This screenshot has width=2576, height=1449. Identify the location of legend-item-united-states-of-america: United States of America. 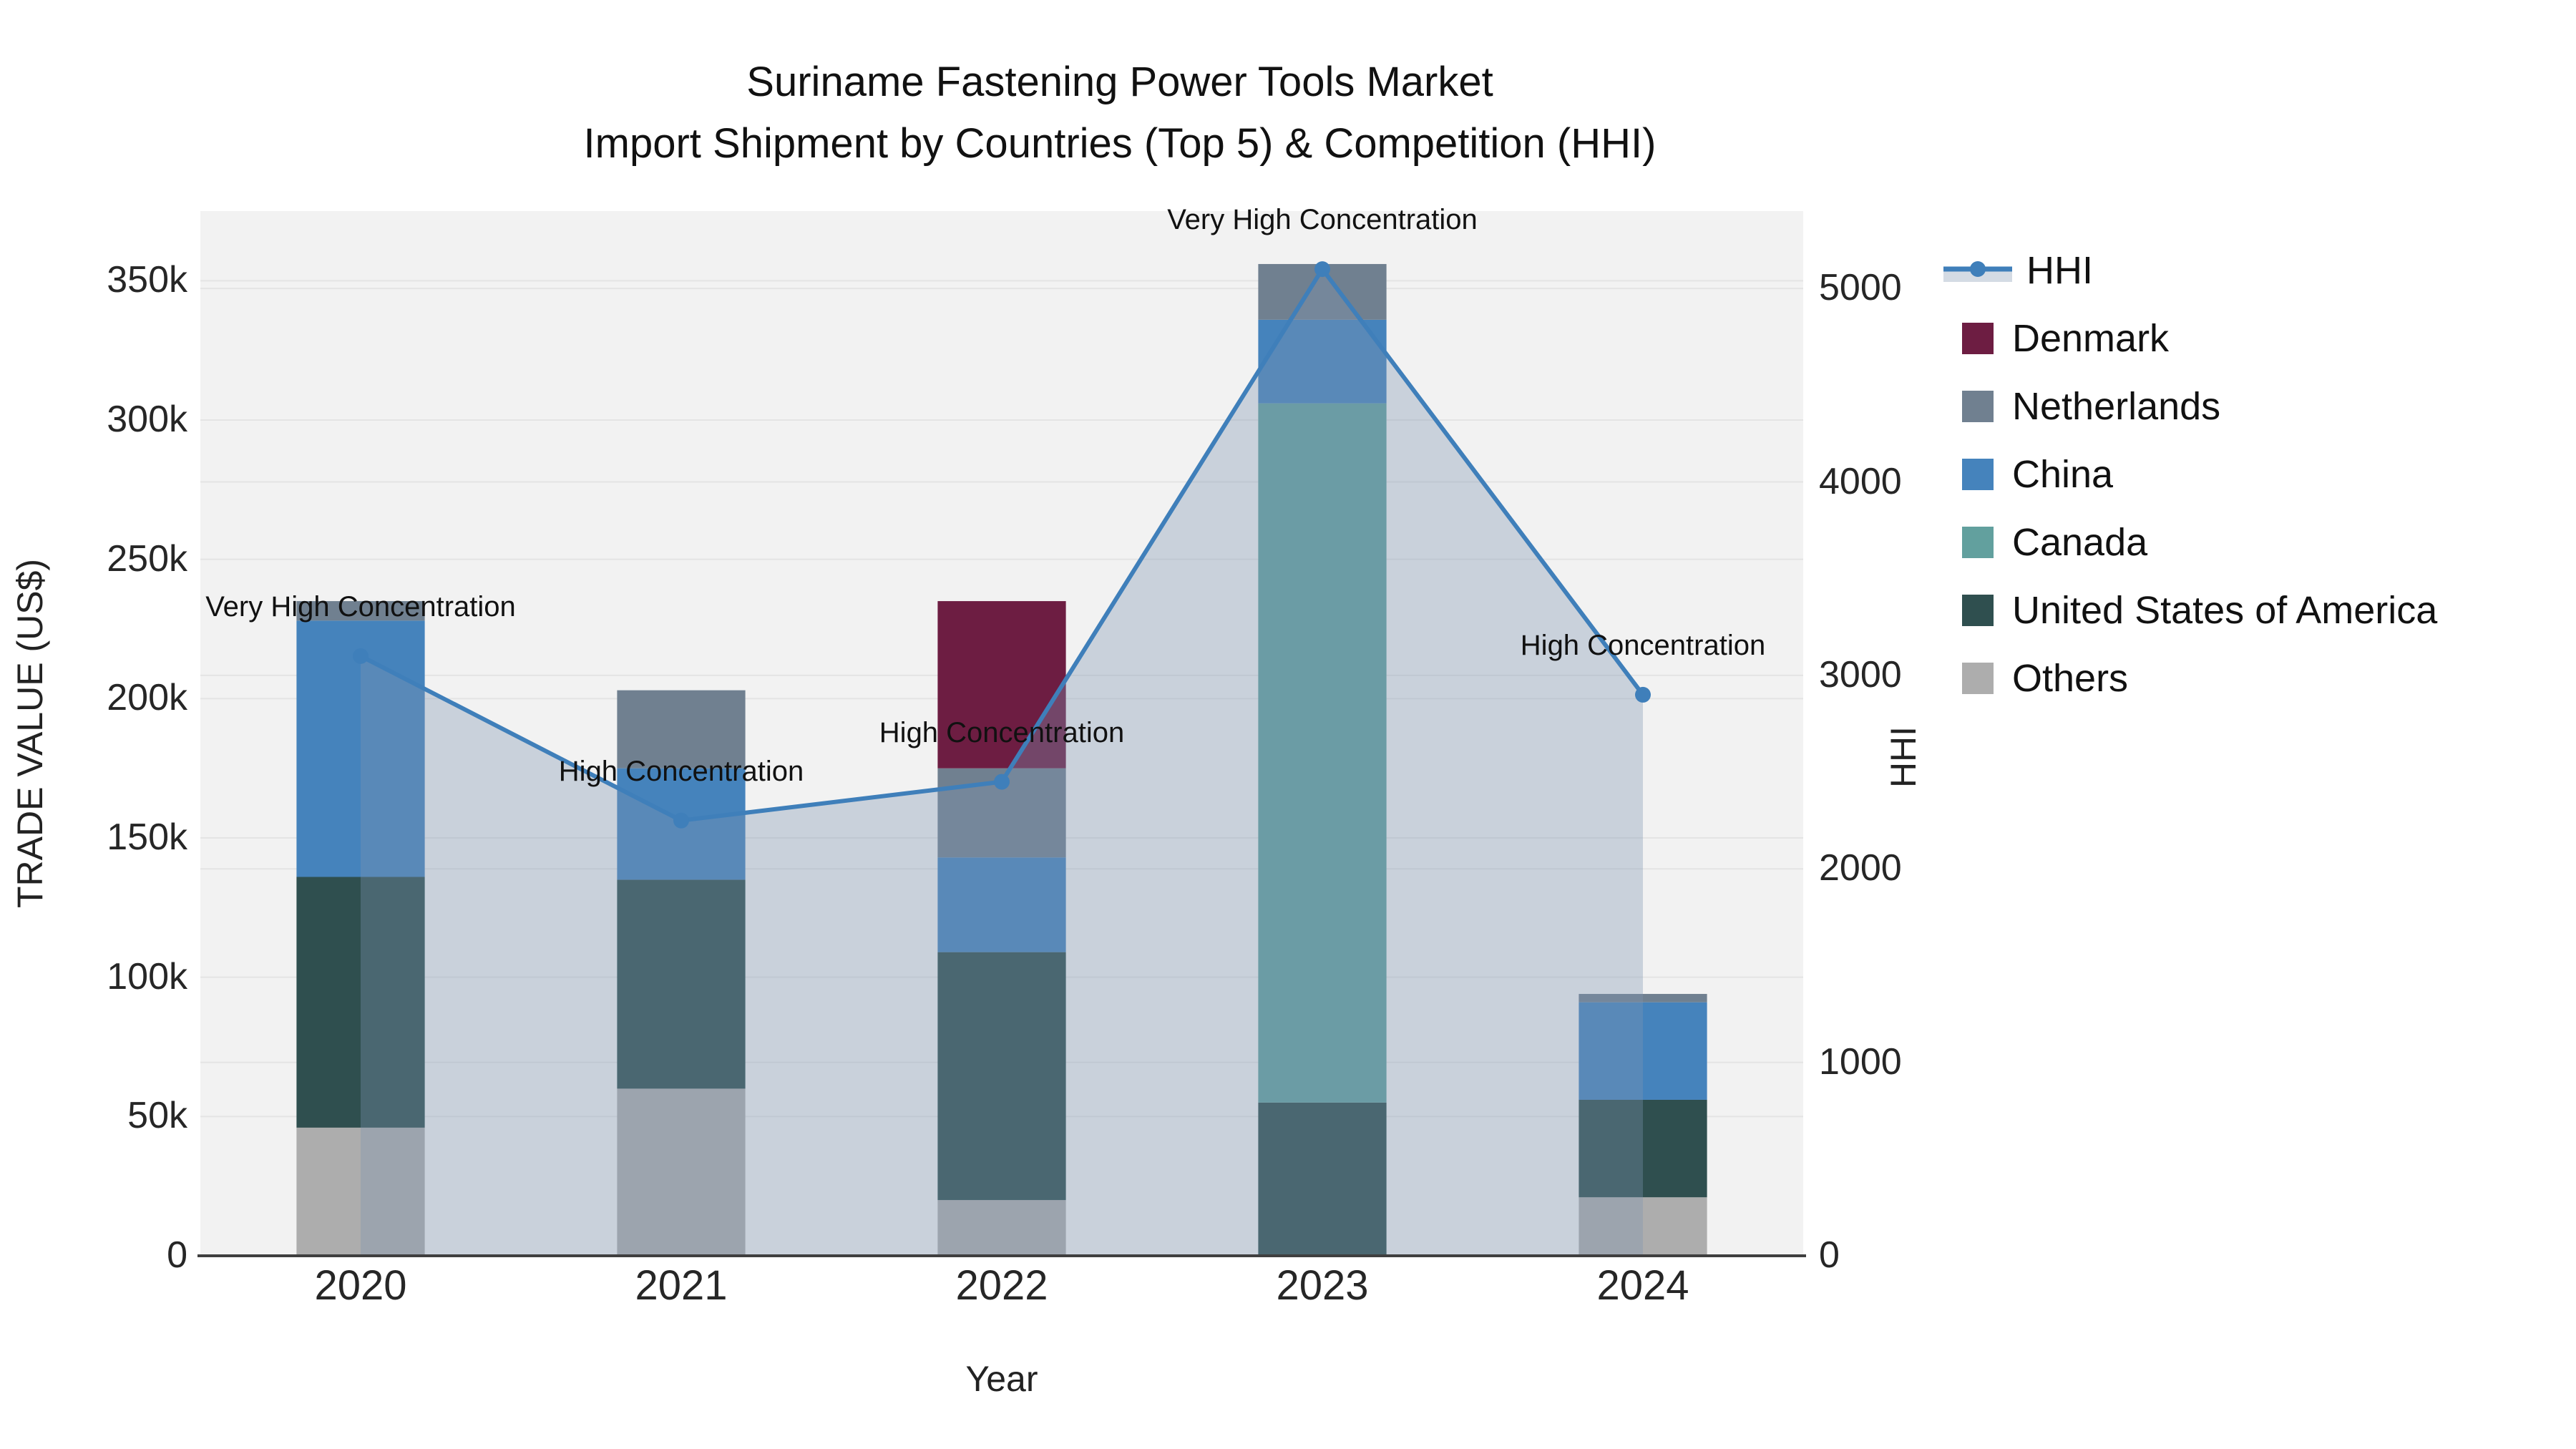
(2199, 610).